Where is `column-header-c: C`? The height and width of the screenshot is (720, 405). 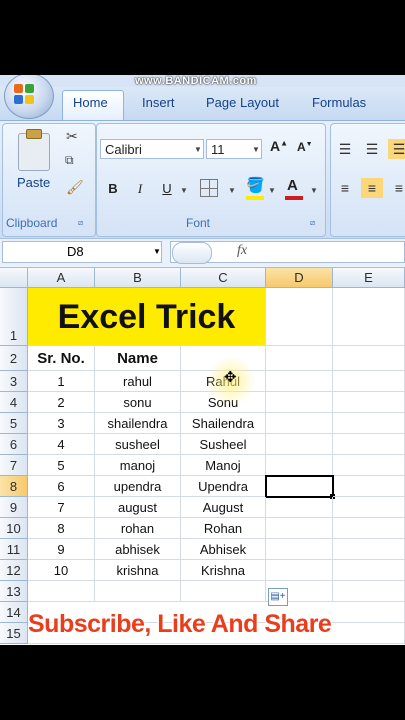
column-header-c: C is located at coordinates (223, 278).